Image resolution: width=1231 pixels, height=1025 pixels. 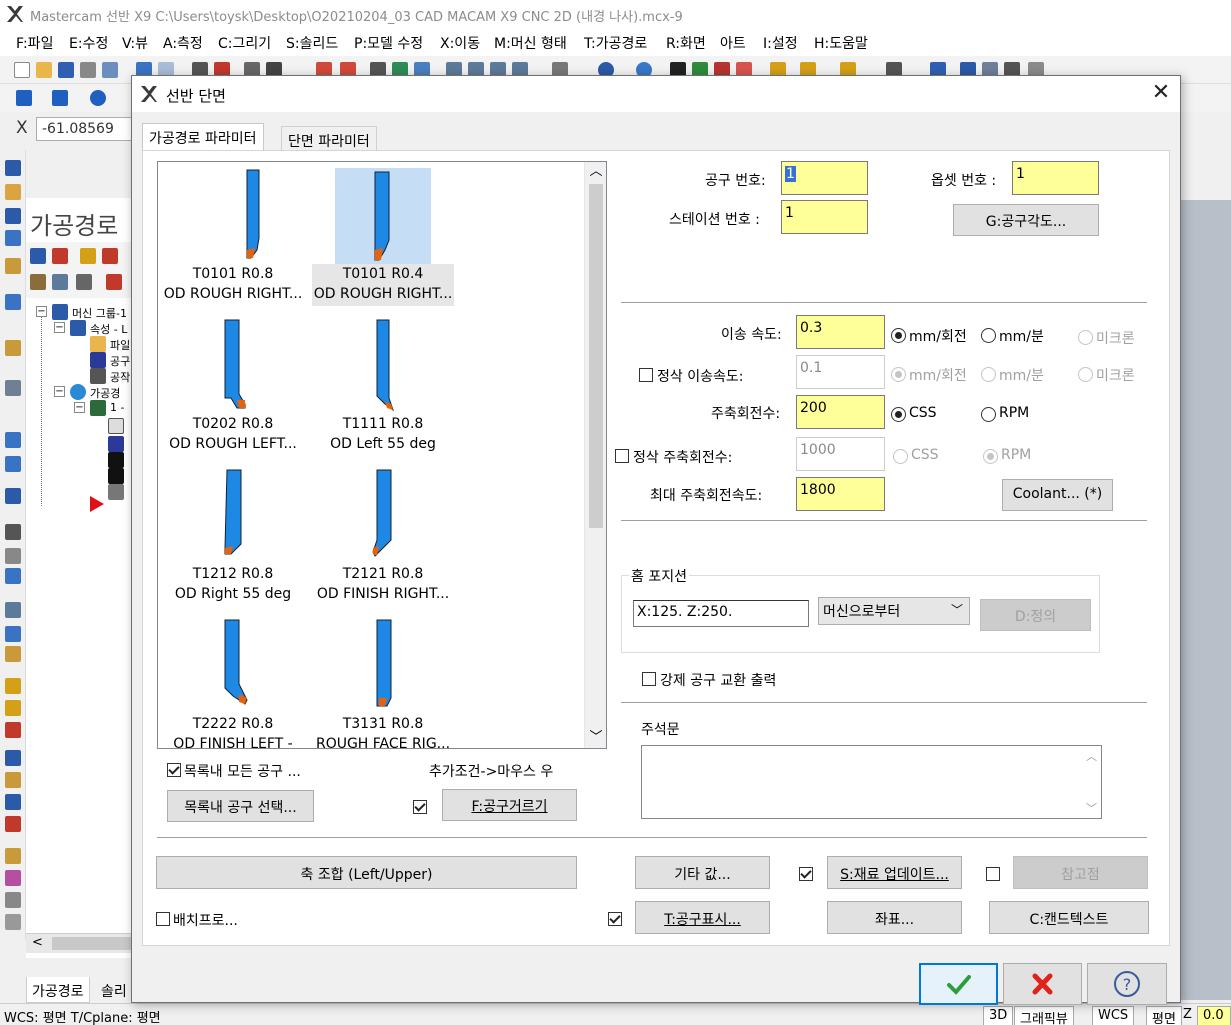 What do you see at coordinates (13, 532) in the screenshot?
I see `solid-icon` at bounding box center [13, 532].